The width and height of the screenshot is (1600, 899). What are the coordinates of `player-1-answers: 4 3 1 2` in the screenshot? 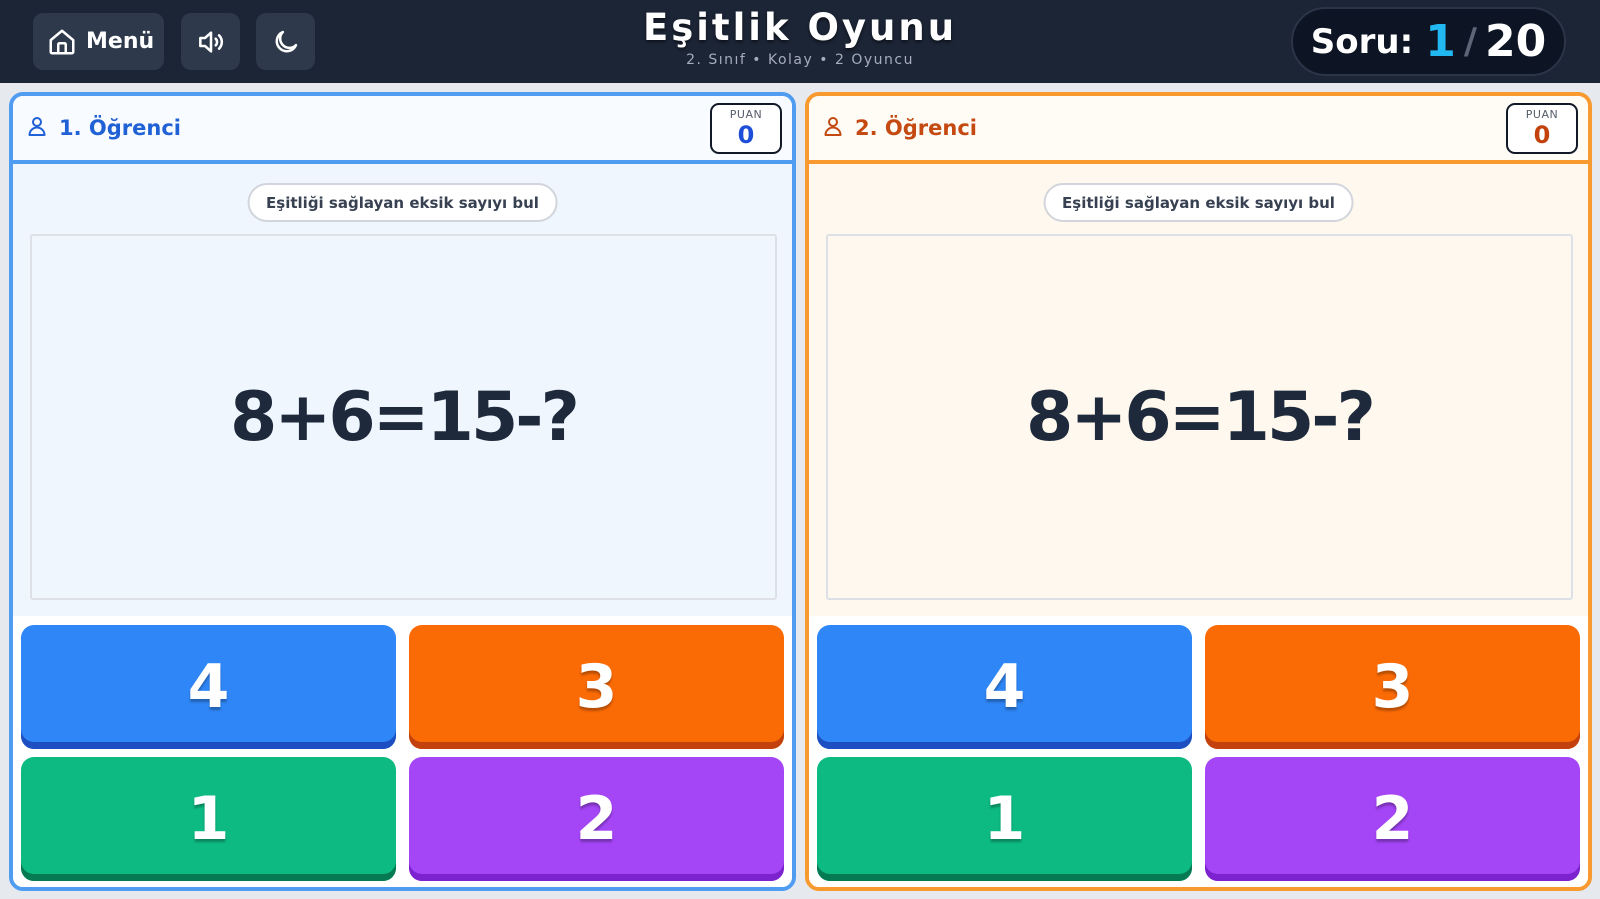 It's located at (402, 751).